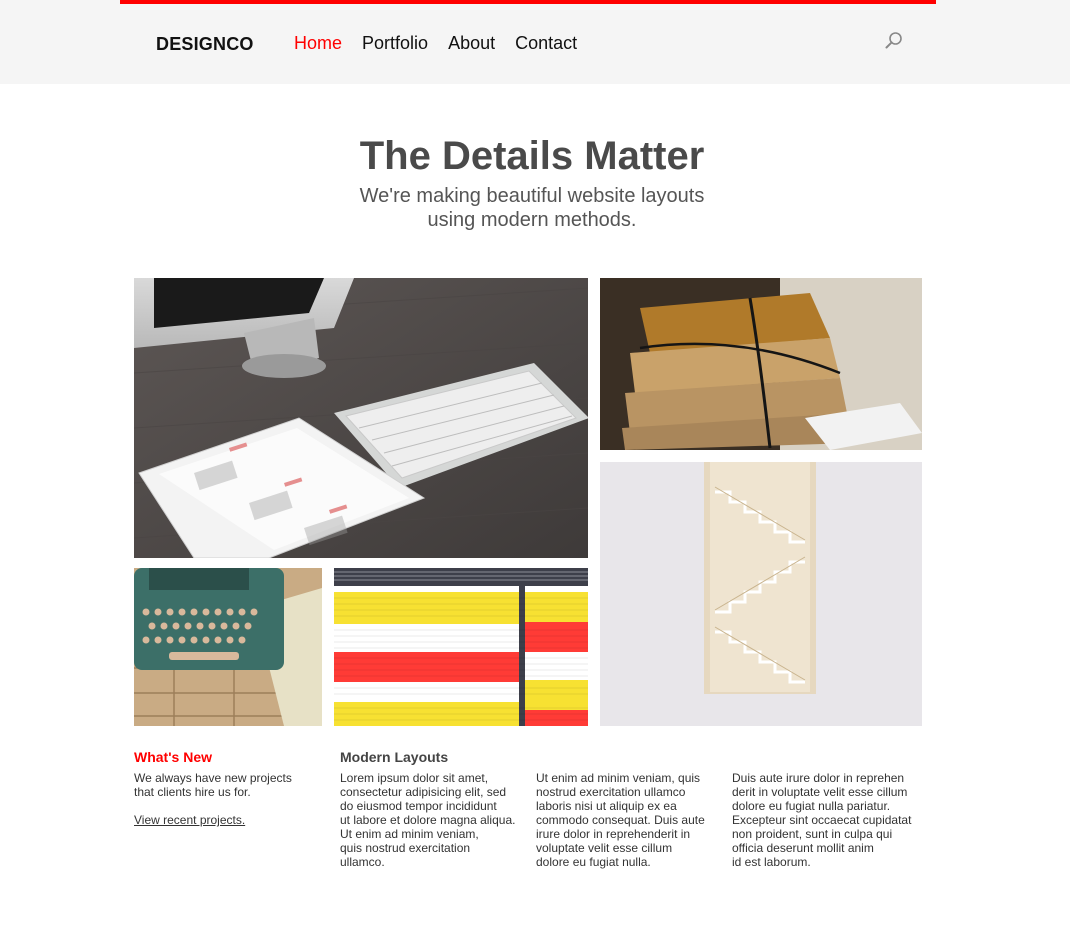  I want to click on text-line: dolore eu fugiat nulla., so click(593, 862).